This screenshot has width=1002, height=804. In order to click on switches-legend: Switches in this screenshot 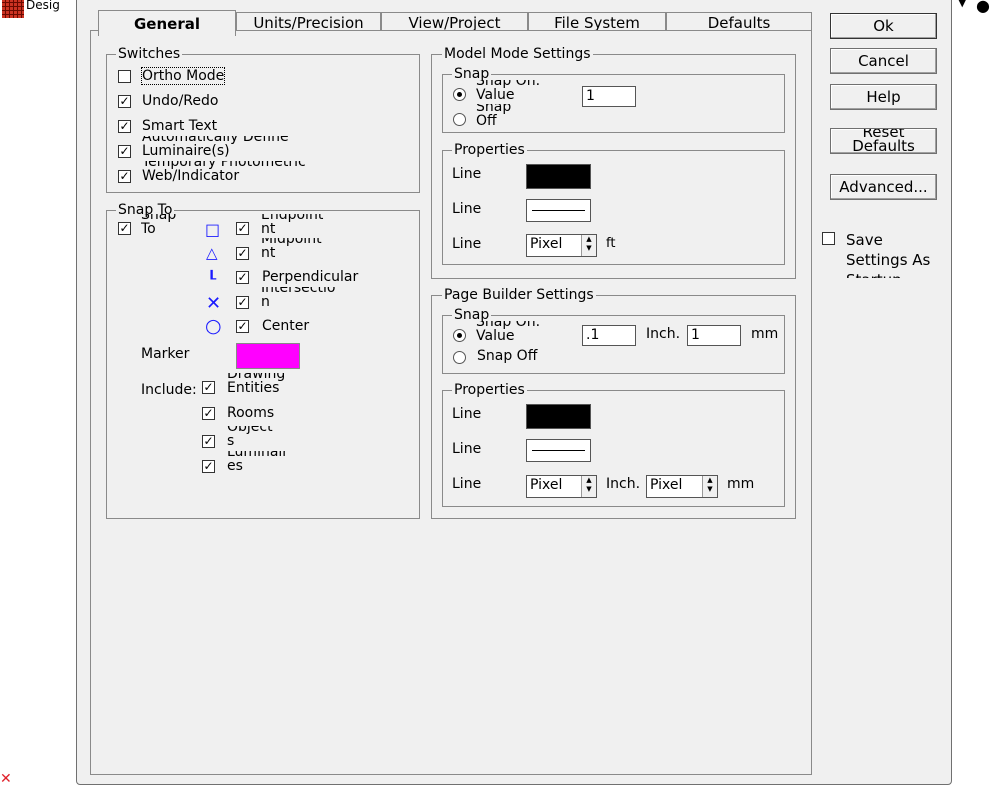, I will do `click(149, 54)`.